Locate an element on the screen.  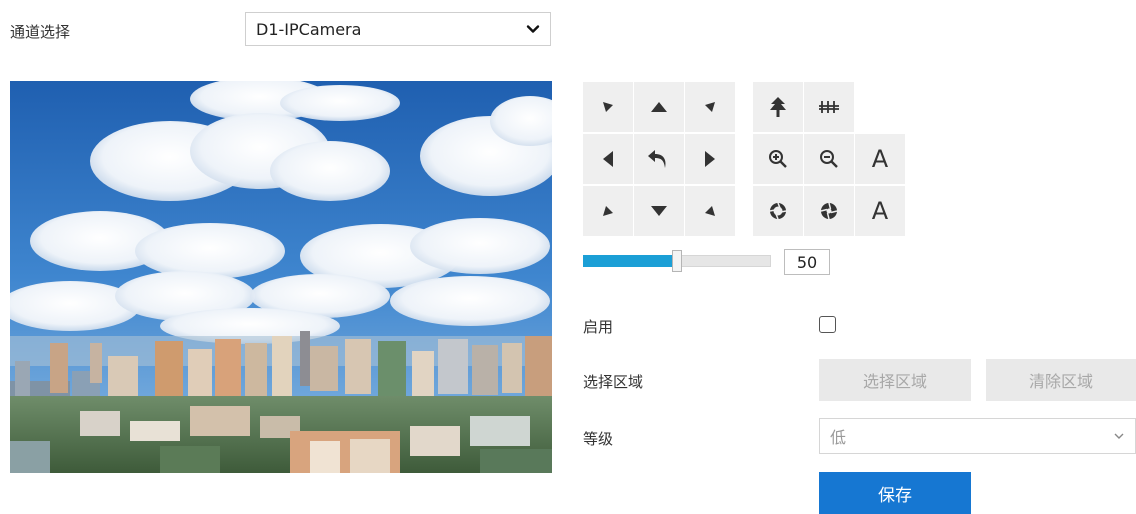
ptz-up-right-button is located at coordinates (710, 107).